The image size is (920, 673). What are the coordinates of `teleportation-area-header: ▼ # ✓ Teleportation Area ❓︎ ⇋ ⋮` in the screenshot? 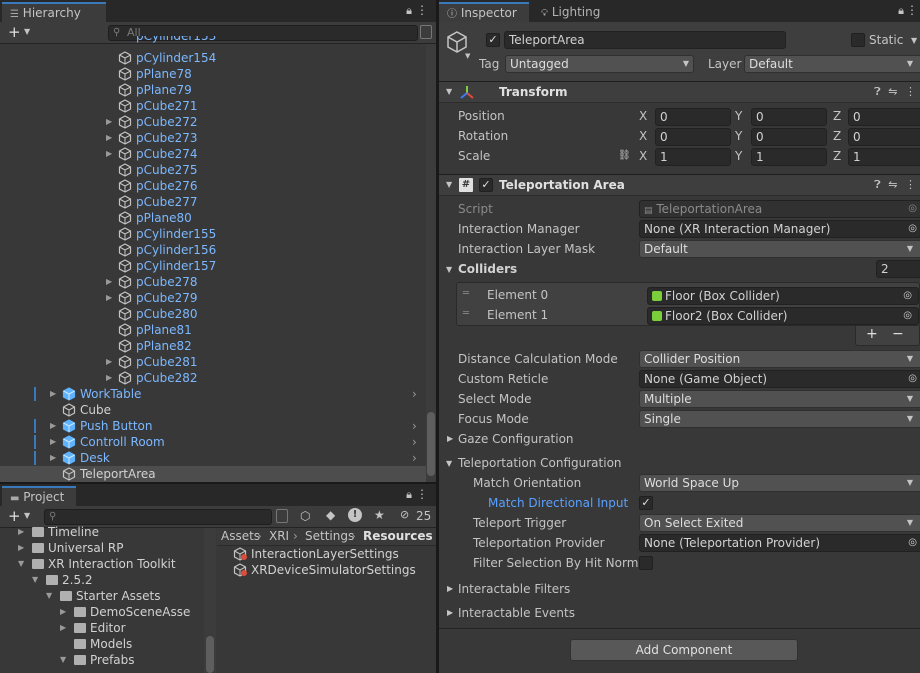 It's located at (679, 185).